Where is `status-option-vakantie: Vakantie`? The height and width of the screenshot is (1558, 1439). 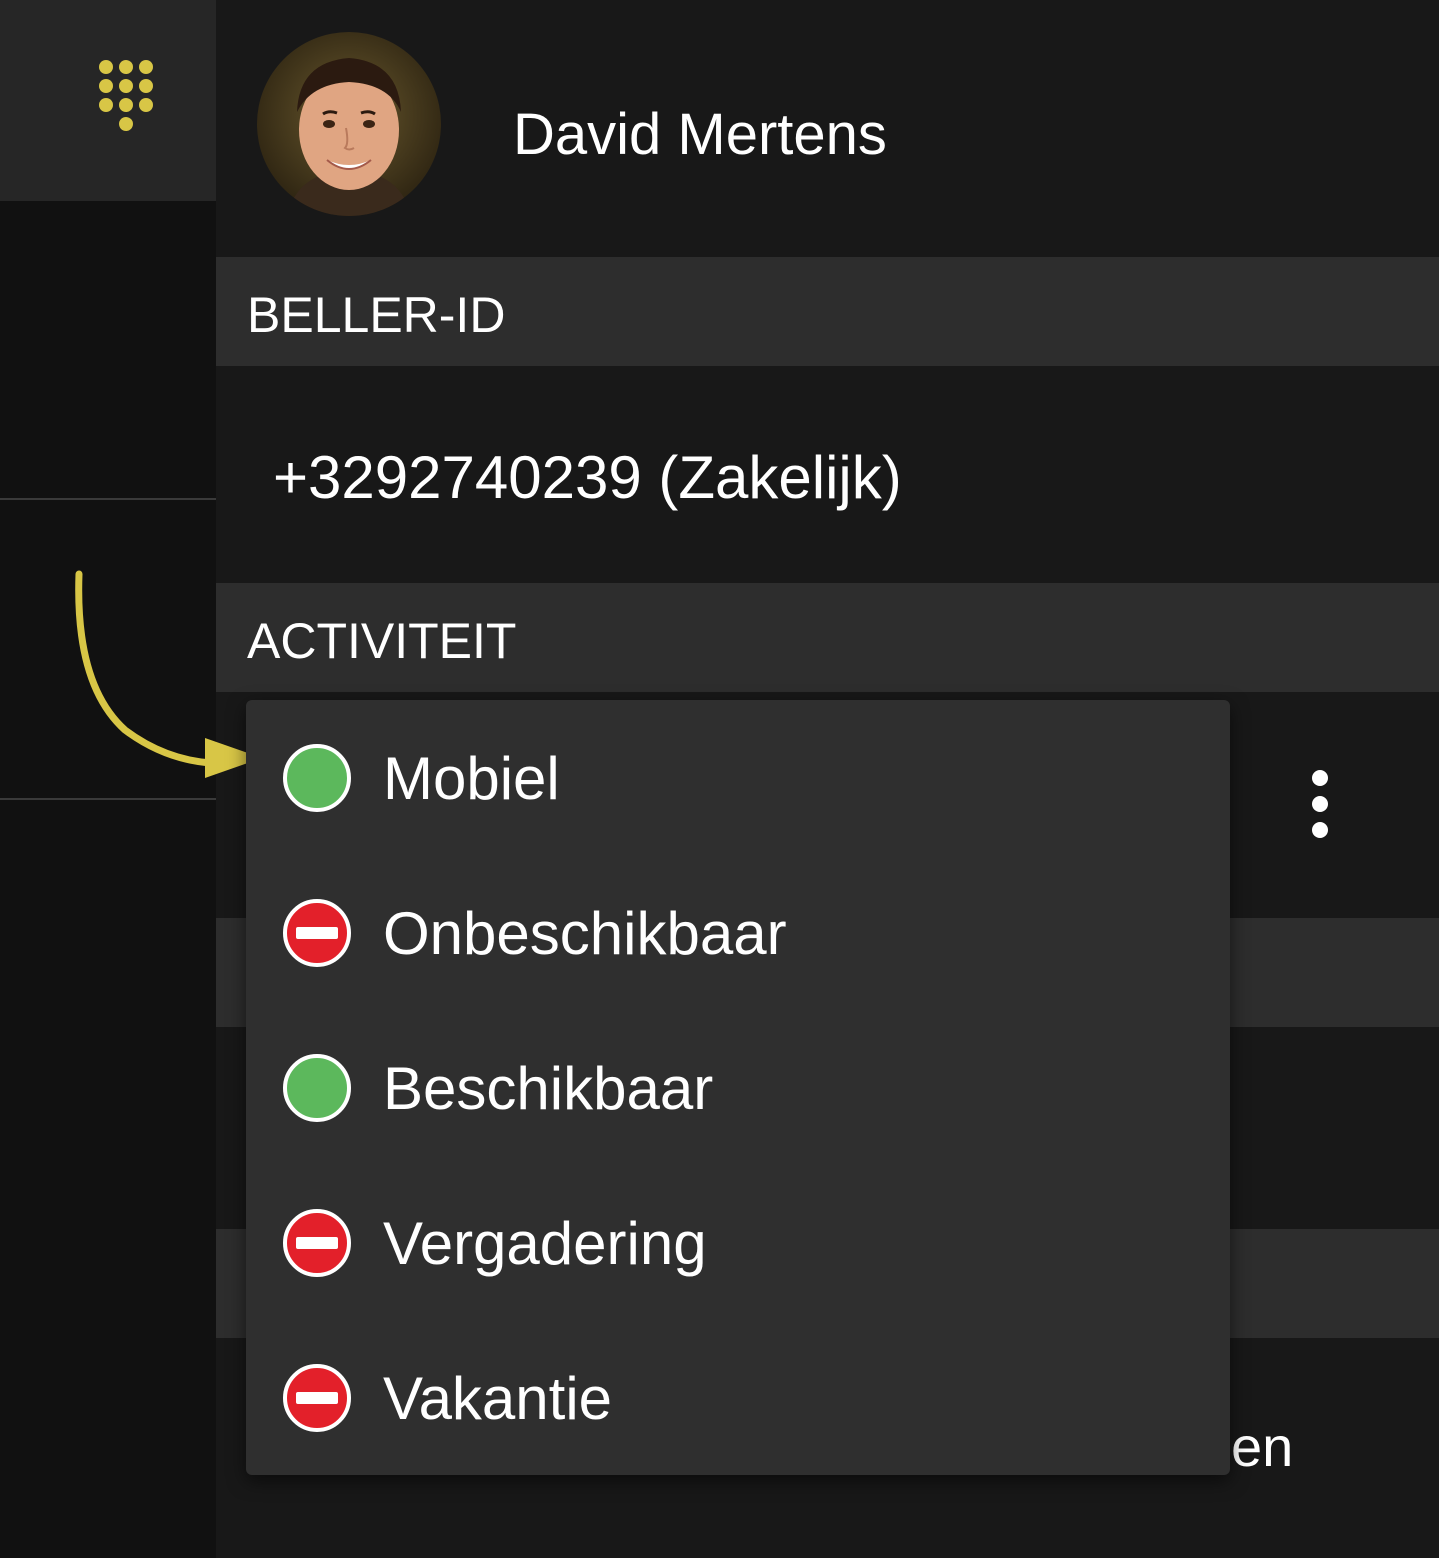
status-option-vakantie: Vakantie is located at coordinates (738, 1397).